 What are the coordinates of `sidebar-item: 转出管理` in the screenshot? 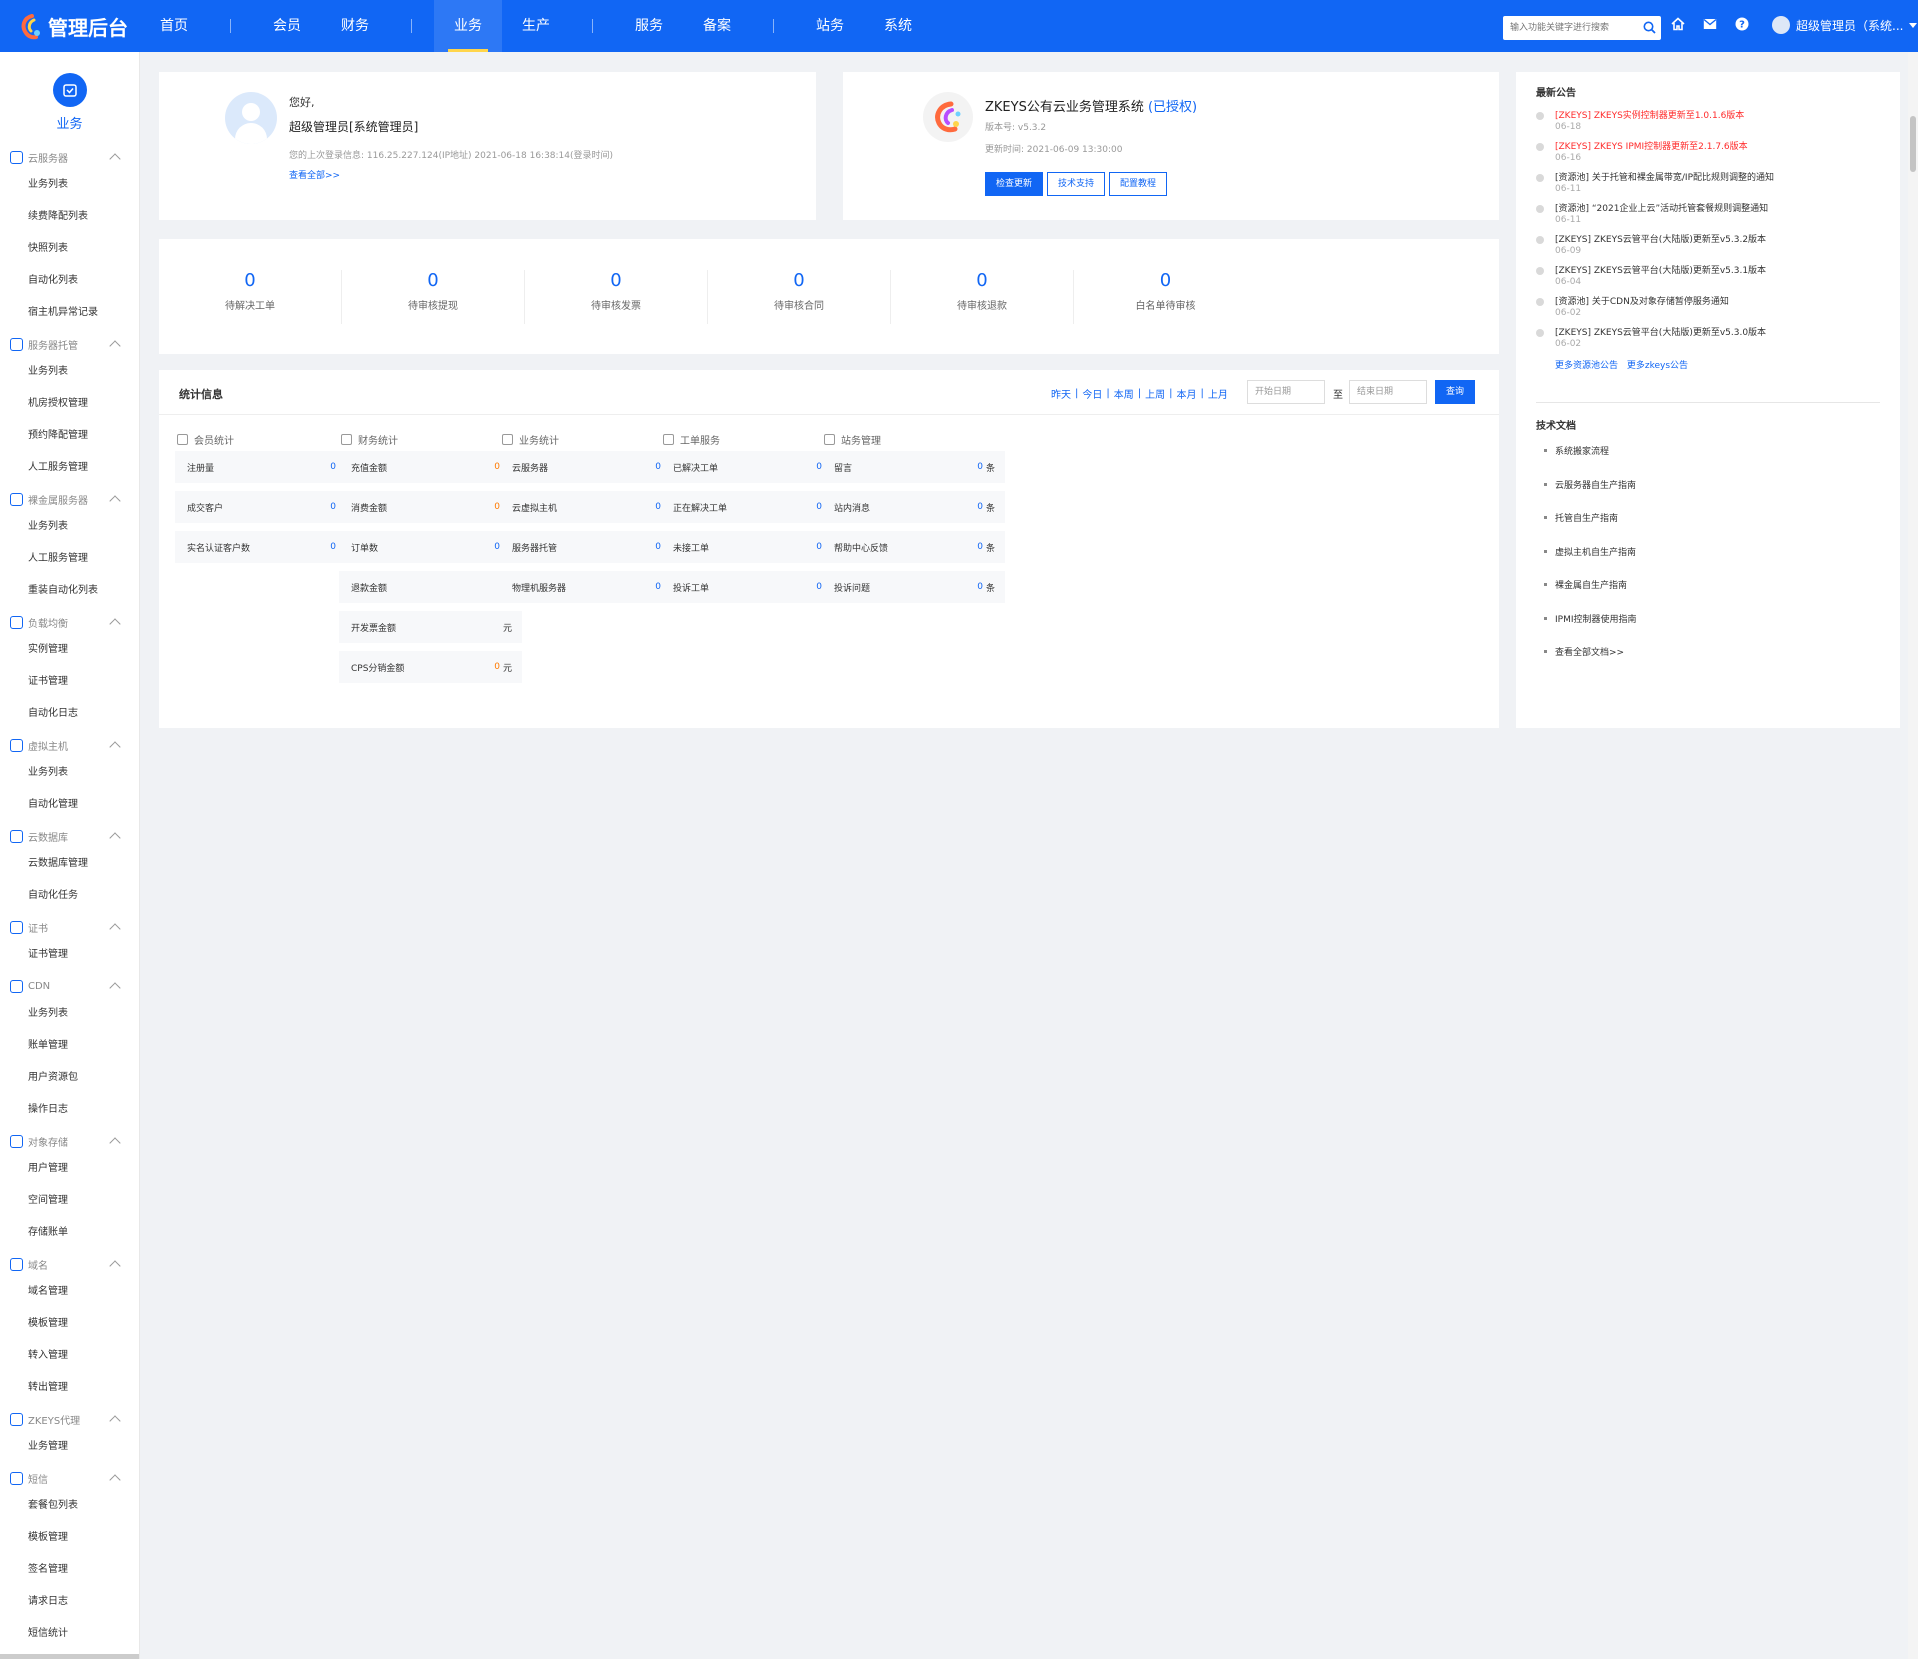 It's located at (69, 1388).